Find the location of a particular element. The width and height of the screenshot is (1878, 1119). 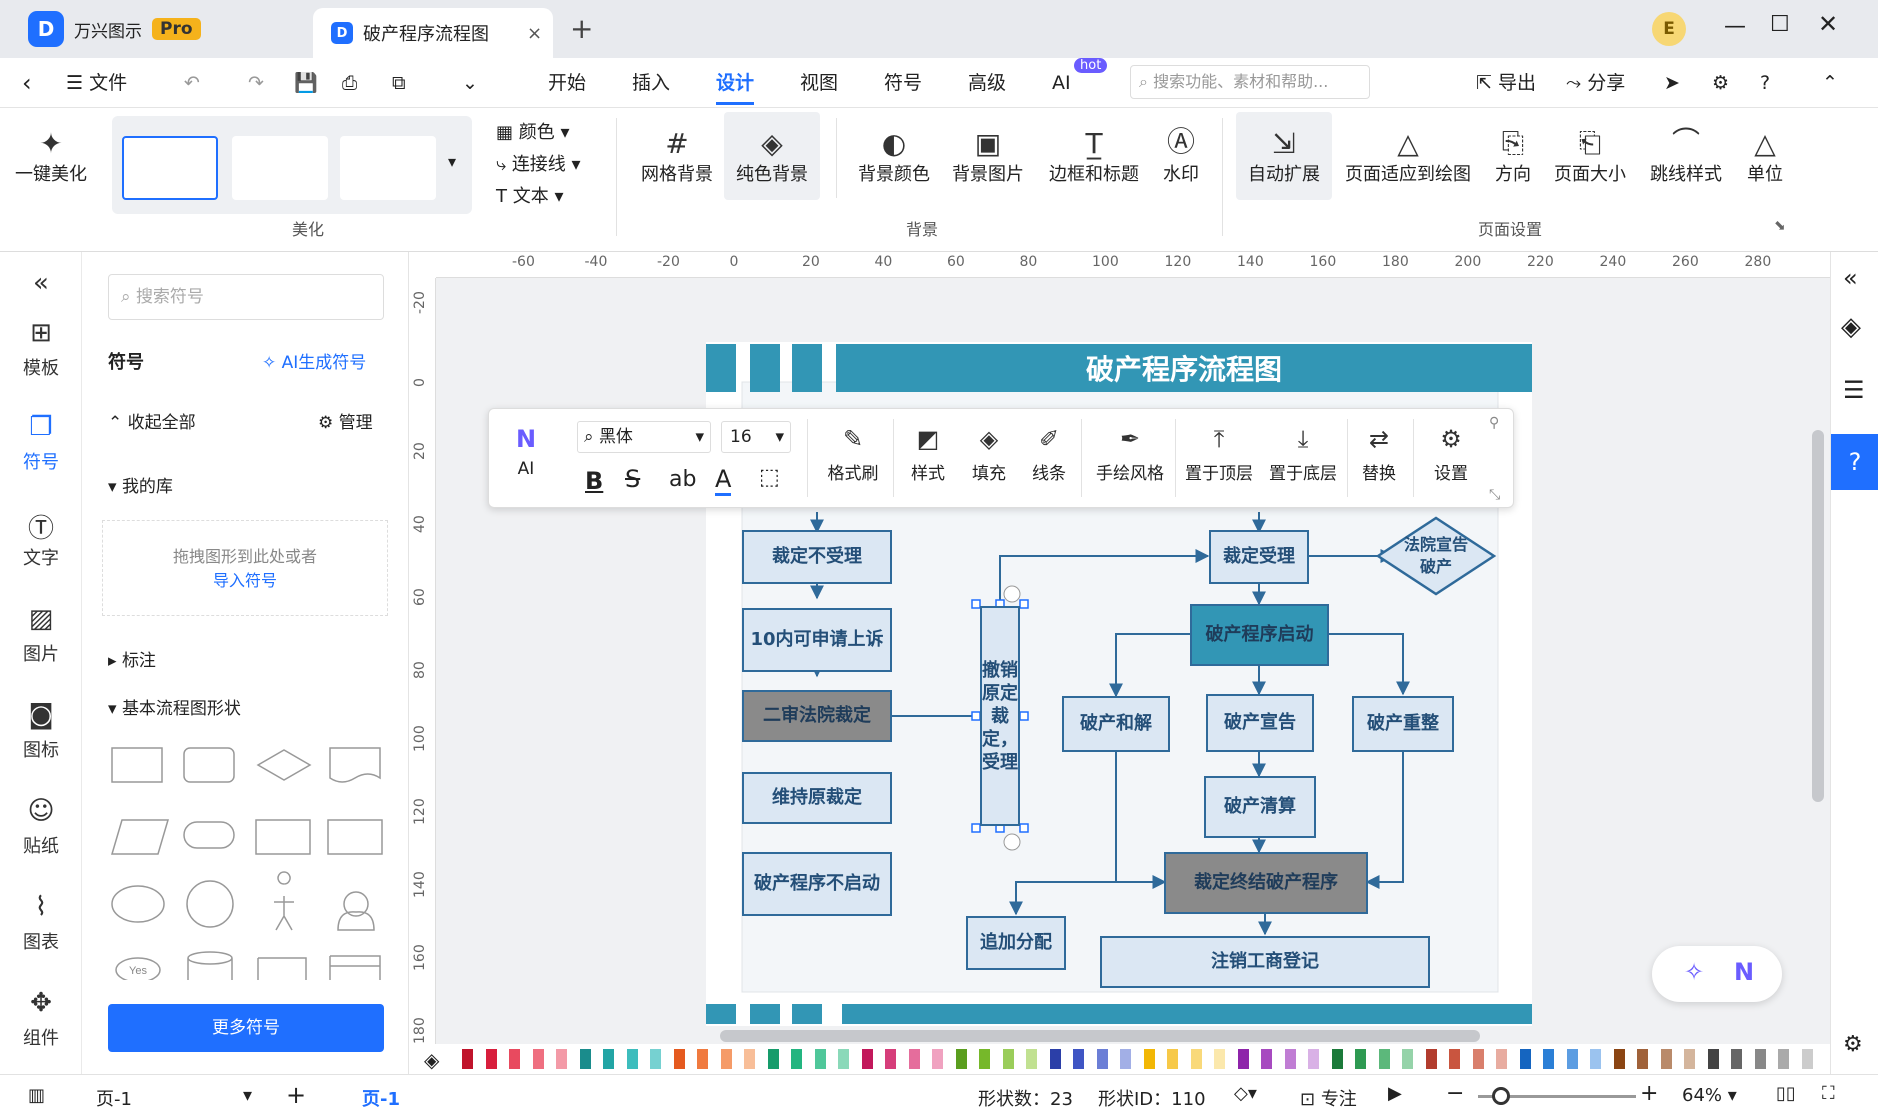

bg-color-button: ◐ 背景颜色 is located at coordinates (894, 153).